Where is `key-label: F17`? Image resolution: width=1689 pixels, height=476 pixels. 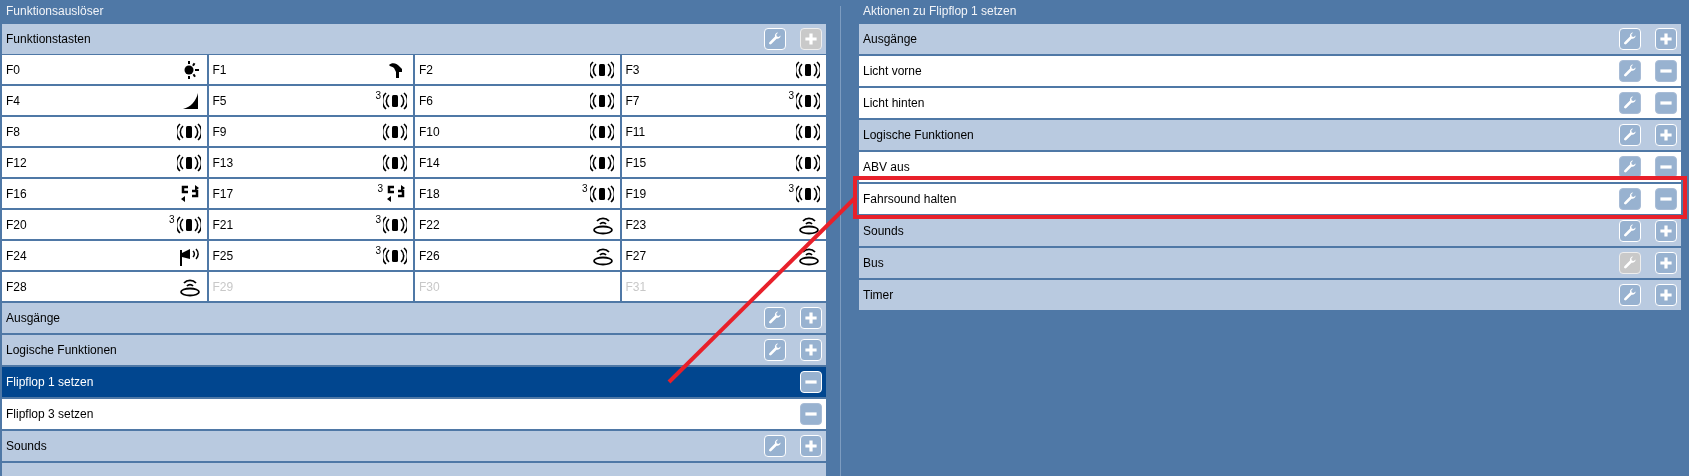
key-label: F17 is located at coordinates (223, 193).